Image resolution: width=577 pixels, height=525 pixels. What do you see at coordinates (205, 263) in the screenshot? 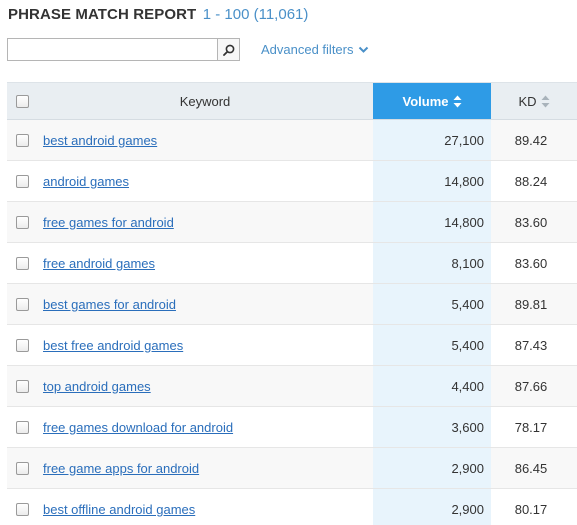
I see `keyword-cell: free android games` at bounding box center [205, 263].